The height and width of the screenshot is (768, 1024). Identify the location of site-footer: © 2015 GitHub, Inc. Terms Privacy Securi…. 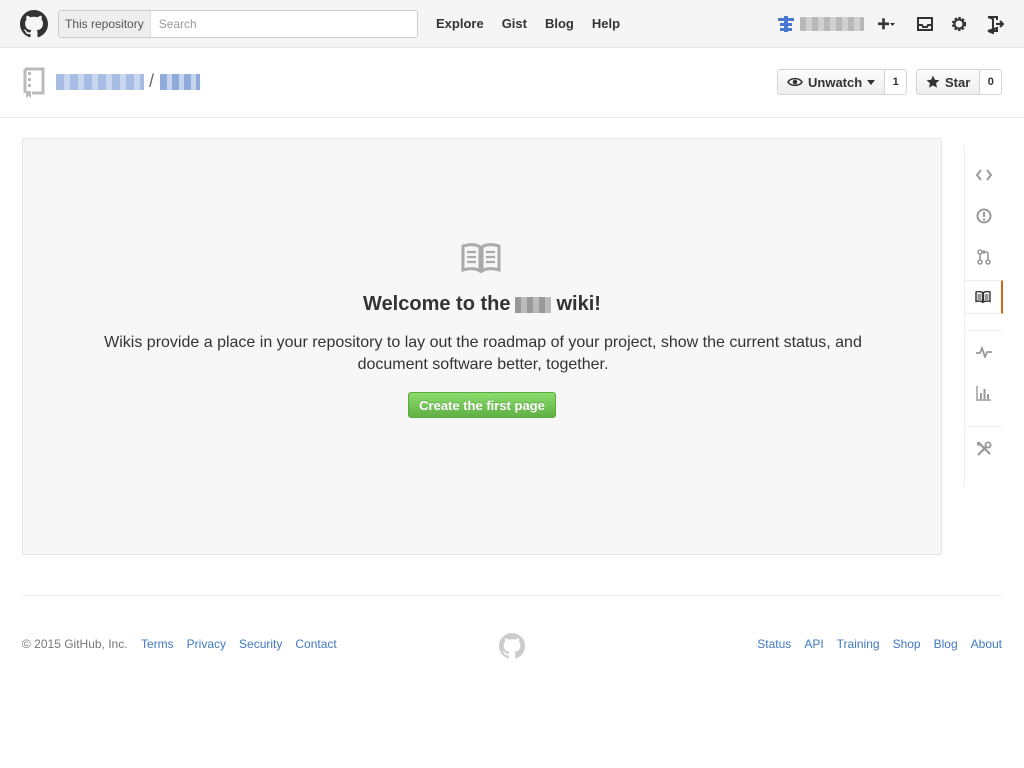
(512, 646).